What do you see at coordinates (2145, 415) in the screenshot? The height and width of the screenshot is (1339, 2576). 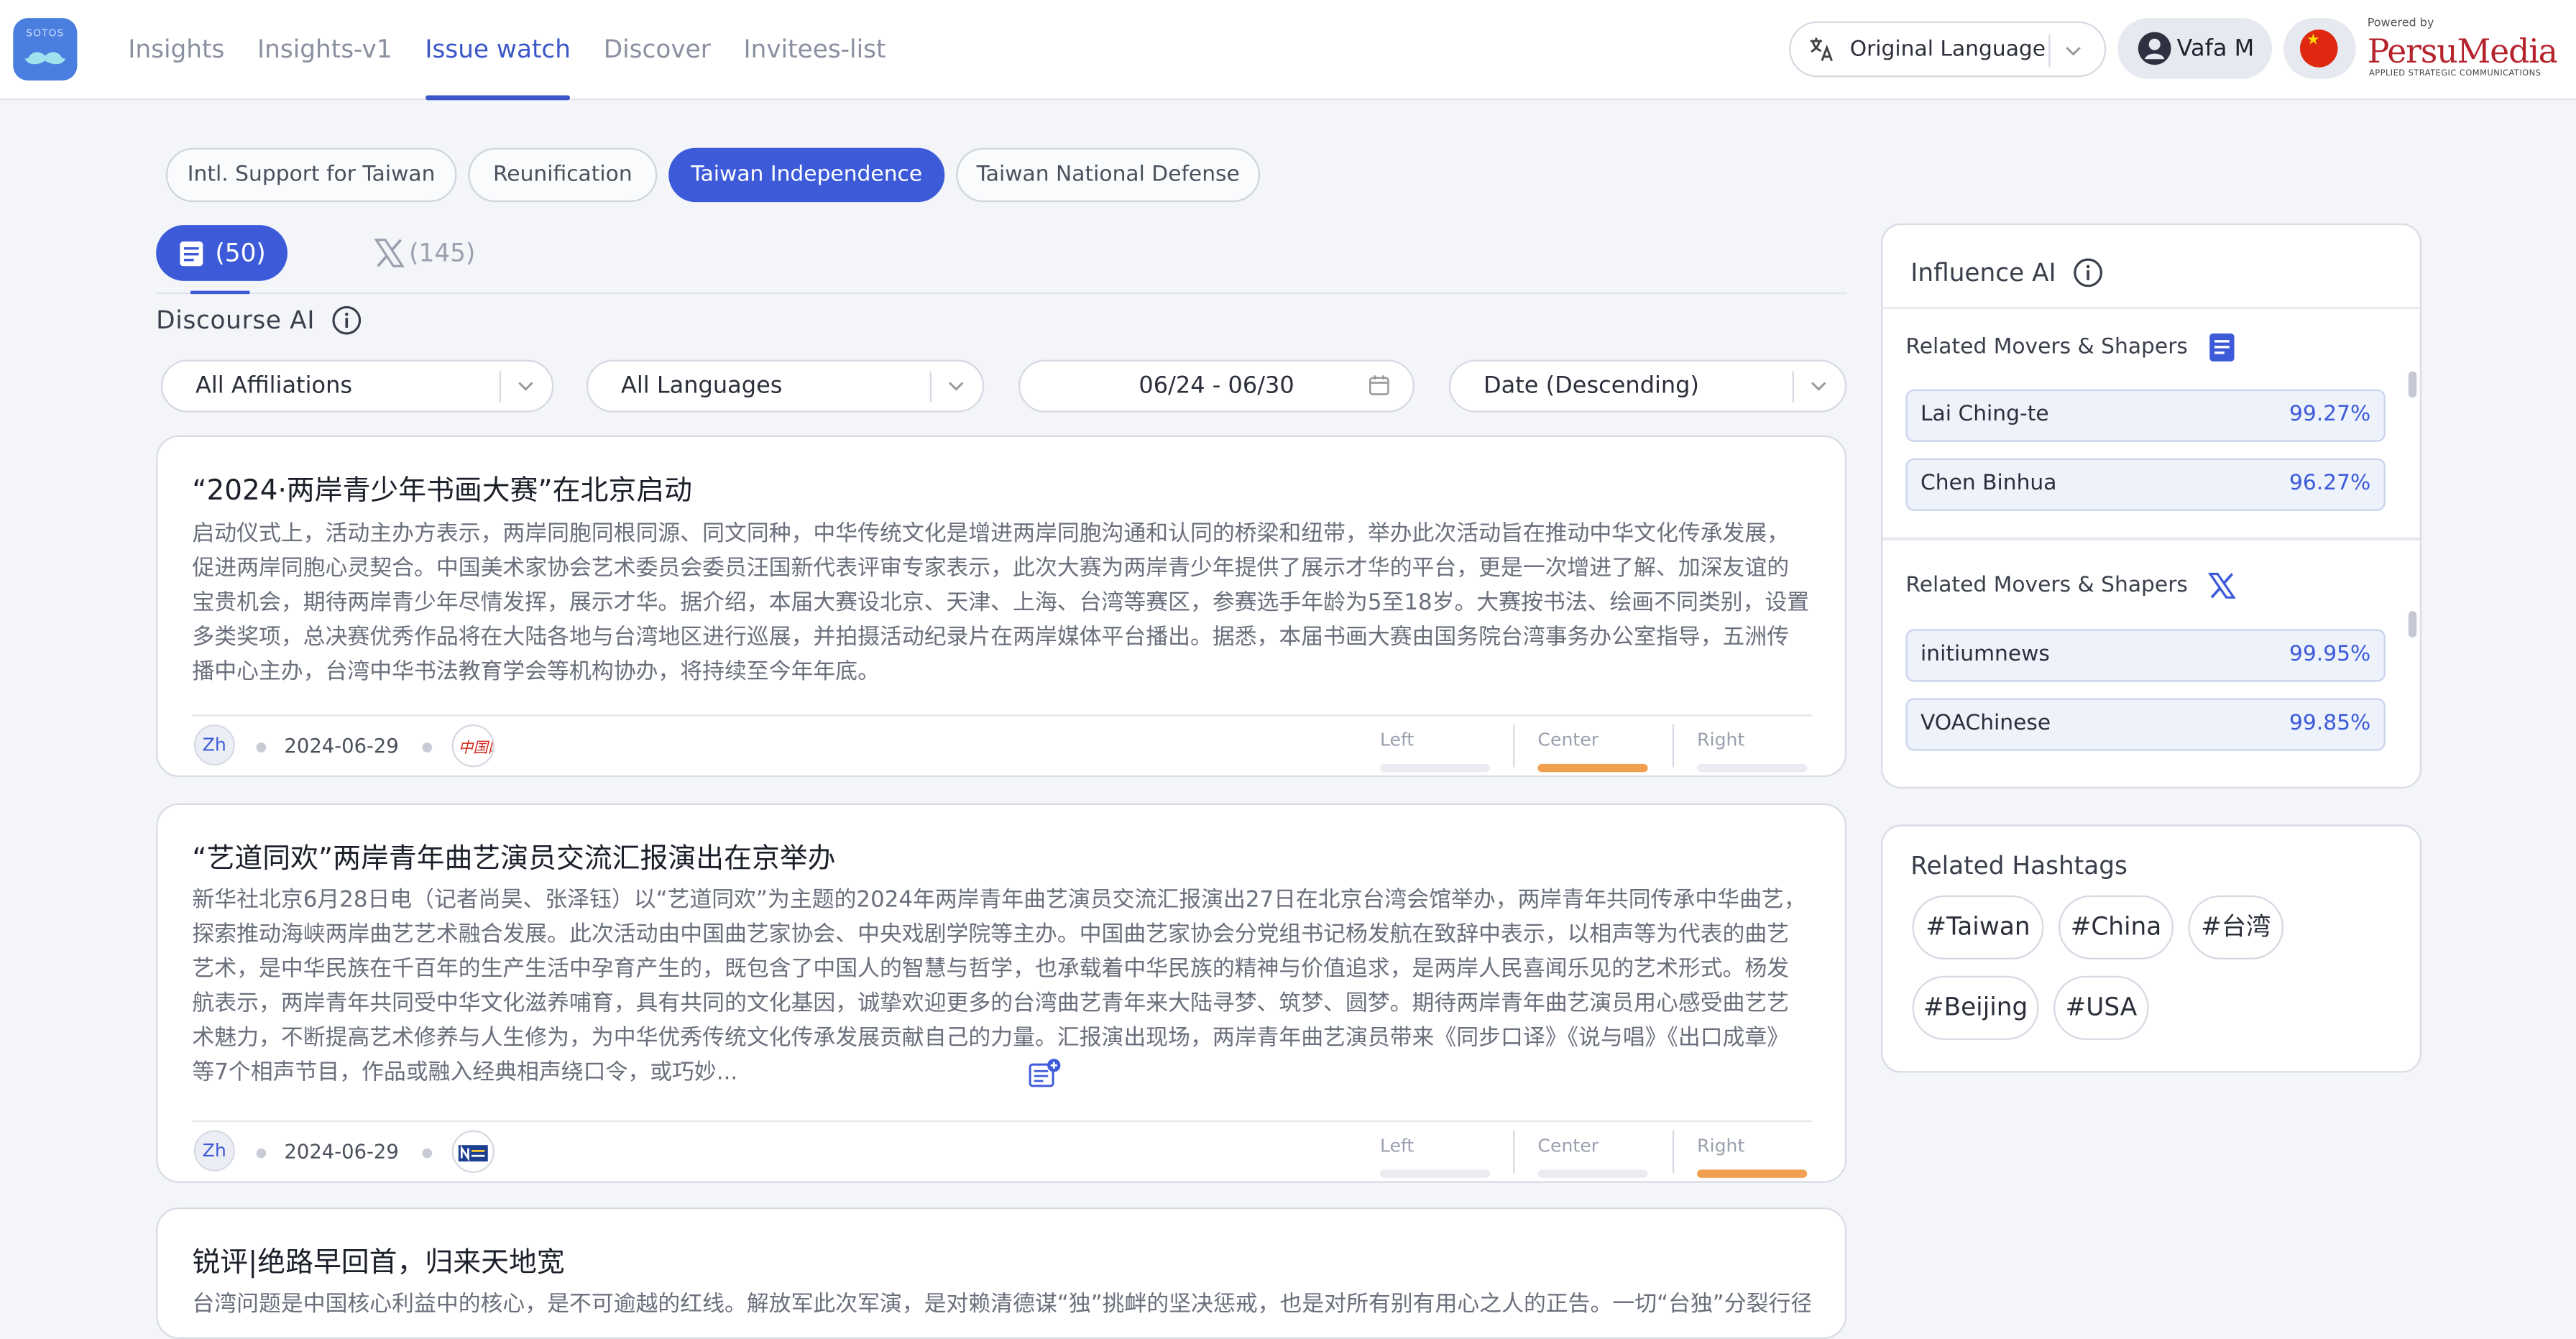 I see `mover-item: Lai Ching-te 99.27%` at bounding box center [2145, 415].